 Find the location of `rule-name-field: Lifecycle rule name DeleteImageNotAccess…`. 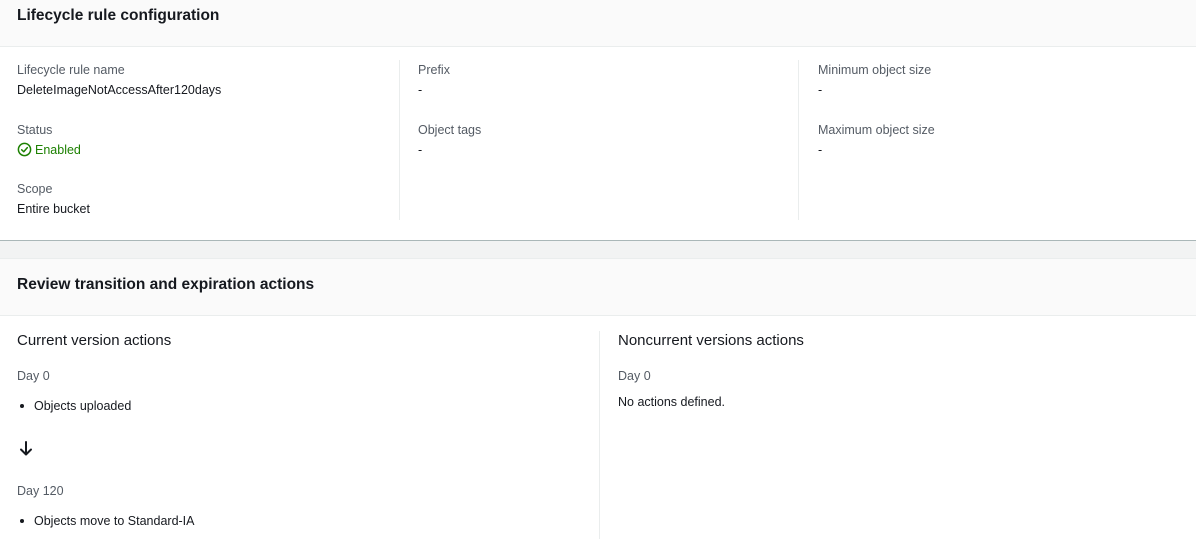

rule-name-field: Lifecycle rule name DeleteImageNotAccess… is located at coordinates (119, 80).